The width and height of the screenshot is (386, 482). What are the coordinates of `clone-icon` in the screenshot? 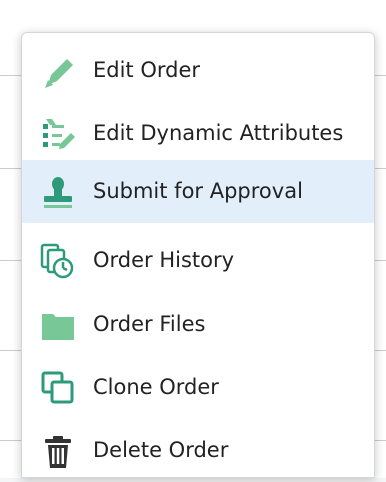 It's located at (58, 388).